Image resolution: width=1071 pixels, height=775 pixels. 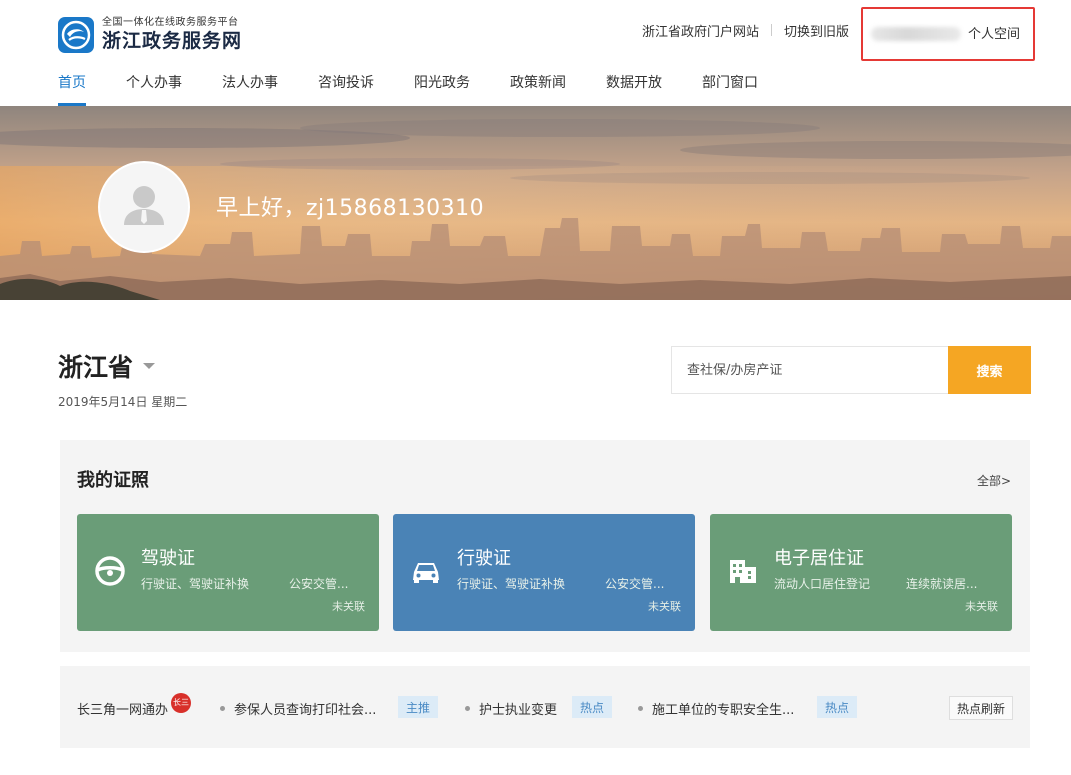 I want to click on refresh-hot-button: 热点刷新, so click(x=980, y=708).